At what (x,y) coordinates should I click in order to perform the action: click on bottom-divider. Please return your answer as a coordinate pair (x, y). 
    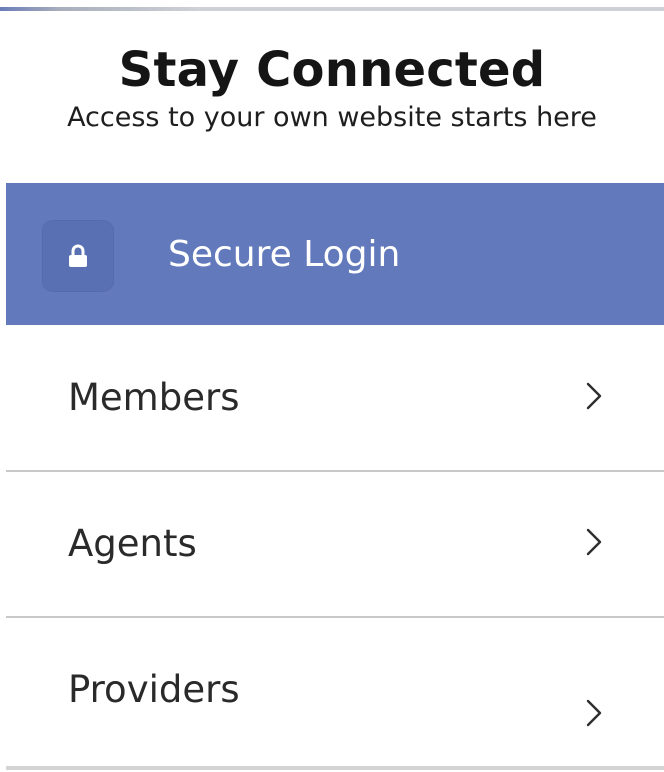
    Looking at the image, I should click on (335, 768).